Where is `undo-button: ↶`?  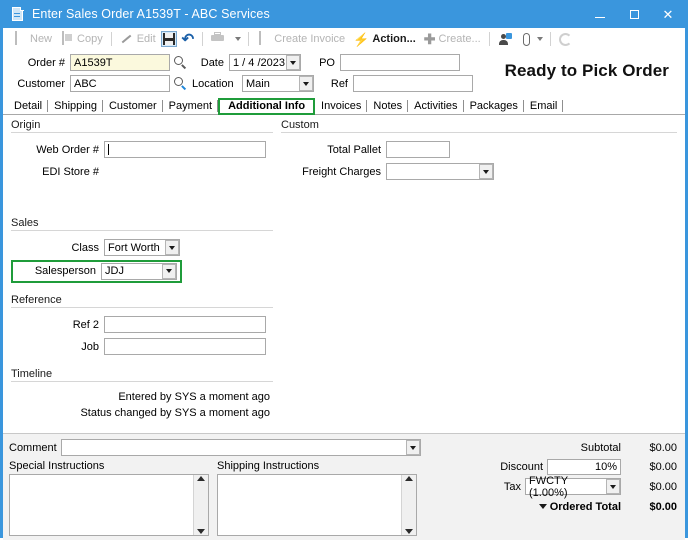 undo-button: ↶ is located at coordinates (188, 39).